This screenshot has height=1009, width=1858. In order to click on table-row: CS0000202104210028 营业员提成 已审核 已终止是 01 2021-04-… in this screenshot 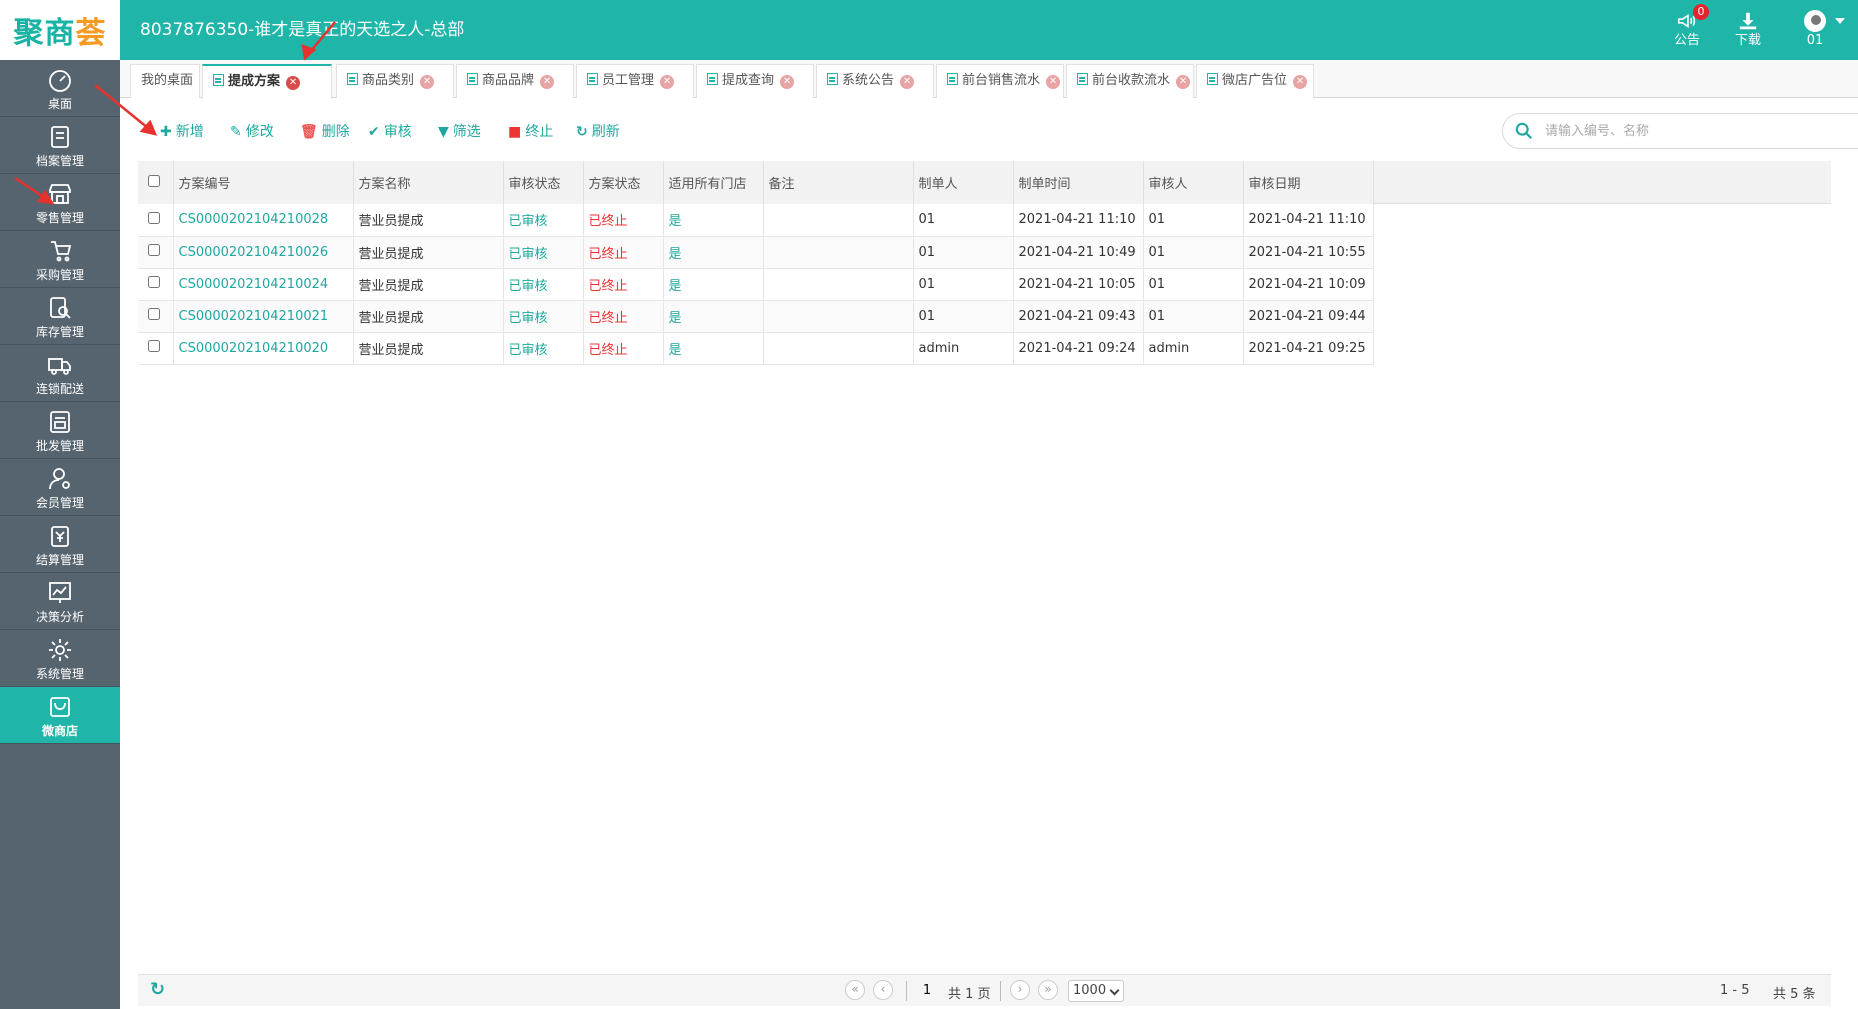, I will do `click(756, 220)`.